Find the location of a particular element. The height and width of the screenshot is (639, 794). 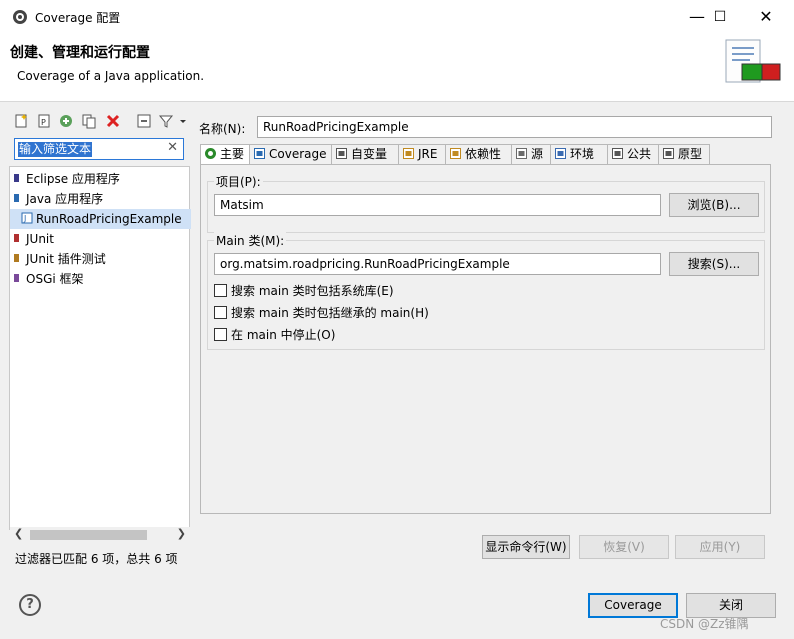

checkbox-label: 在 main 中停止(O) is located at coordinates (283, 335).